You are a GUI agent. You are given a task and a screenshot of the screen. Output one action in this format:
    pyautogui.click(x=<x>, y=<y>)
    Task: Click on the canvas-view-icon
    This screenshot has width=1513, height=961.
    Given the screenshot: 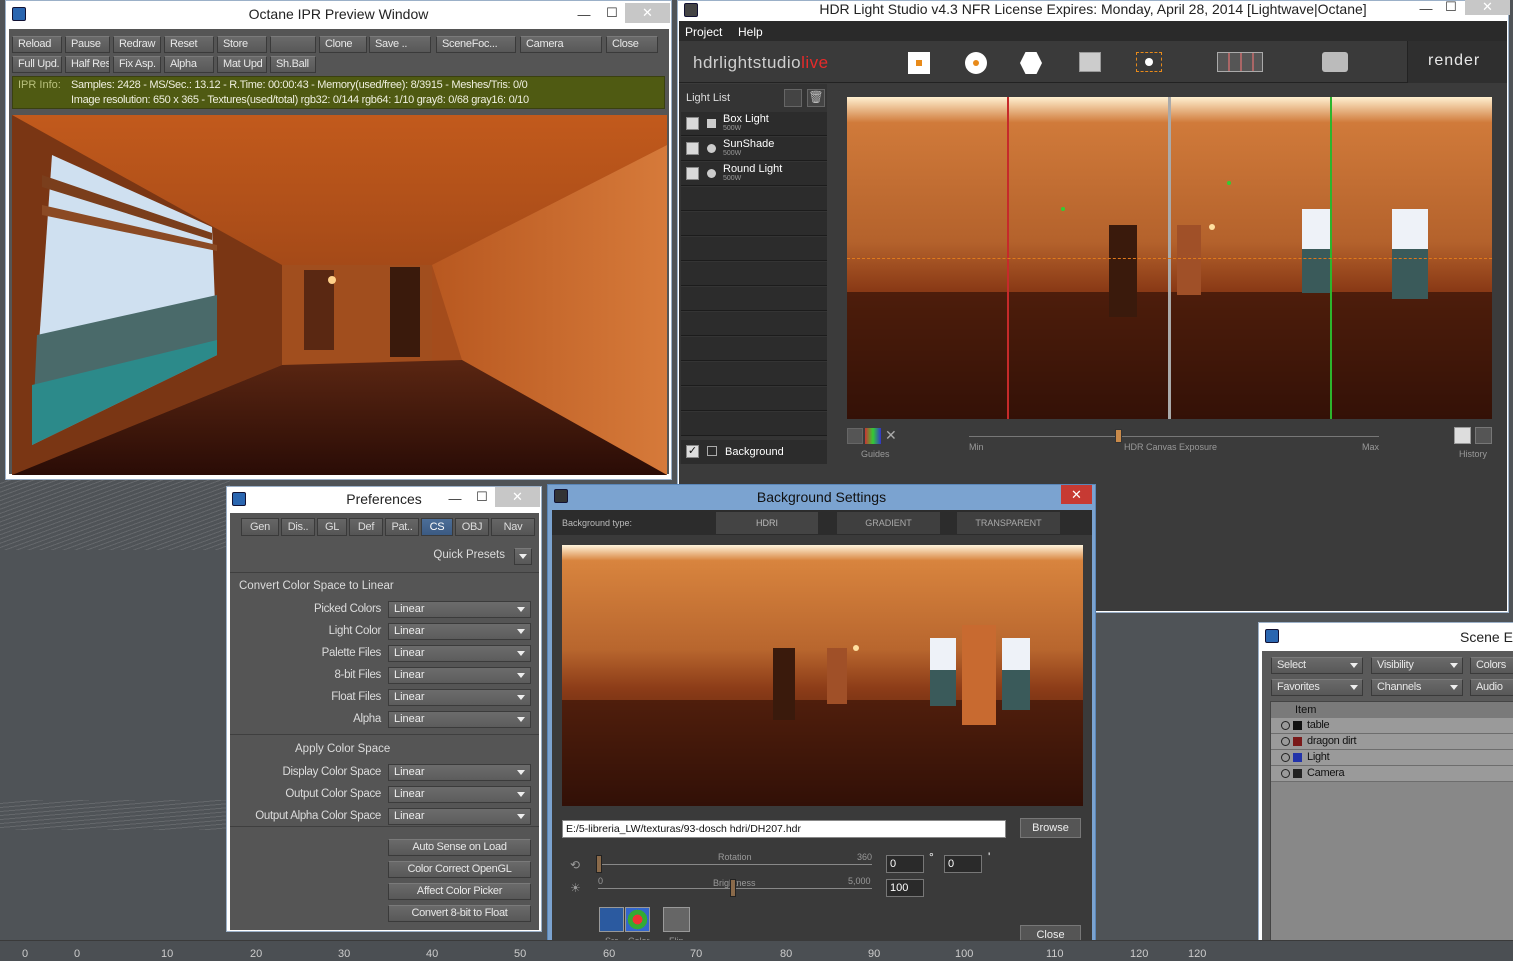 What is the action you would take?
    pyautogui.click(x=1240, y=62)
    